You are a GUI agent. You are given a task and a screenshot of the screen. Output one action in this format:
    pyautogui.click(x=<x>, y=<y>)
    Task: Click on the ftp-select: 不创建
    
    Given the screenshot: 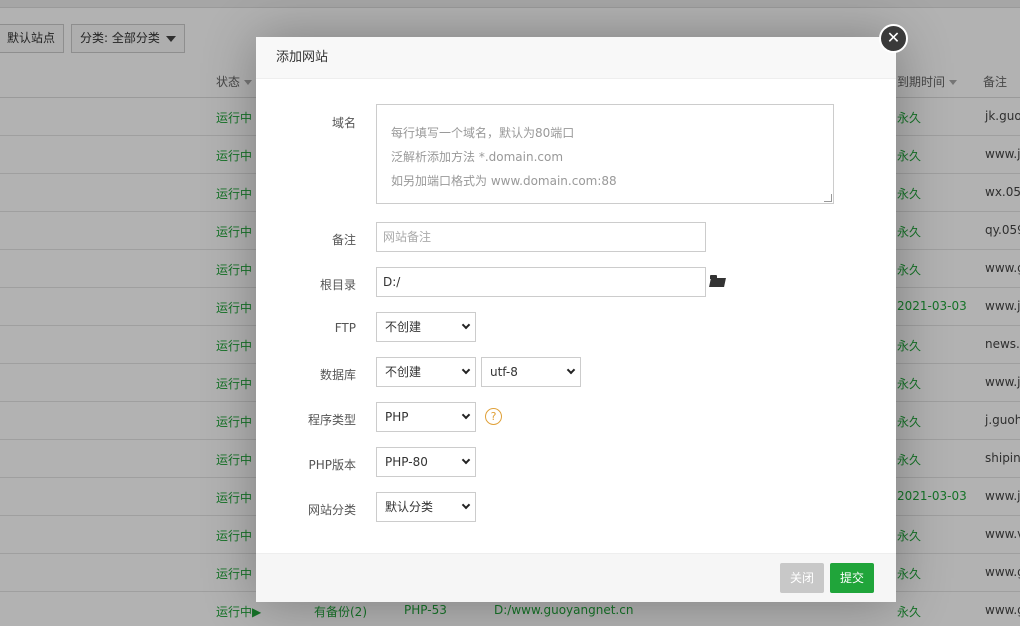 What is the action you would take?
    pyautogui.click(x=426, y=327)
    